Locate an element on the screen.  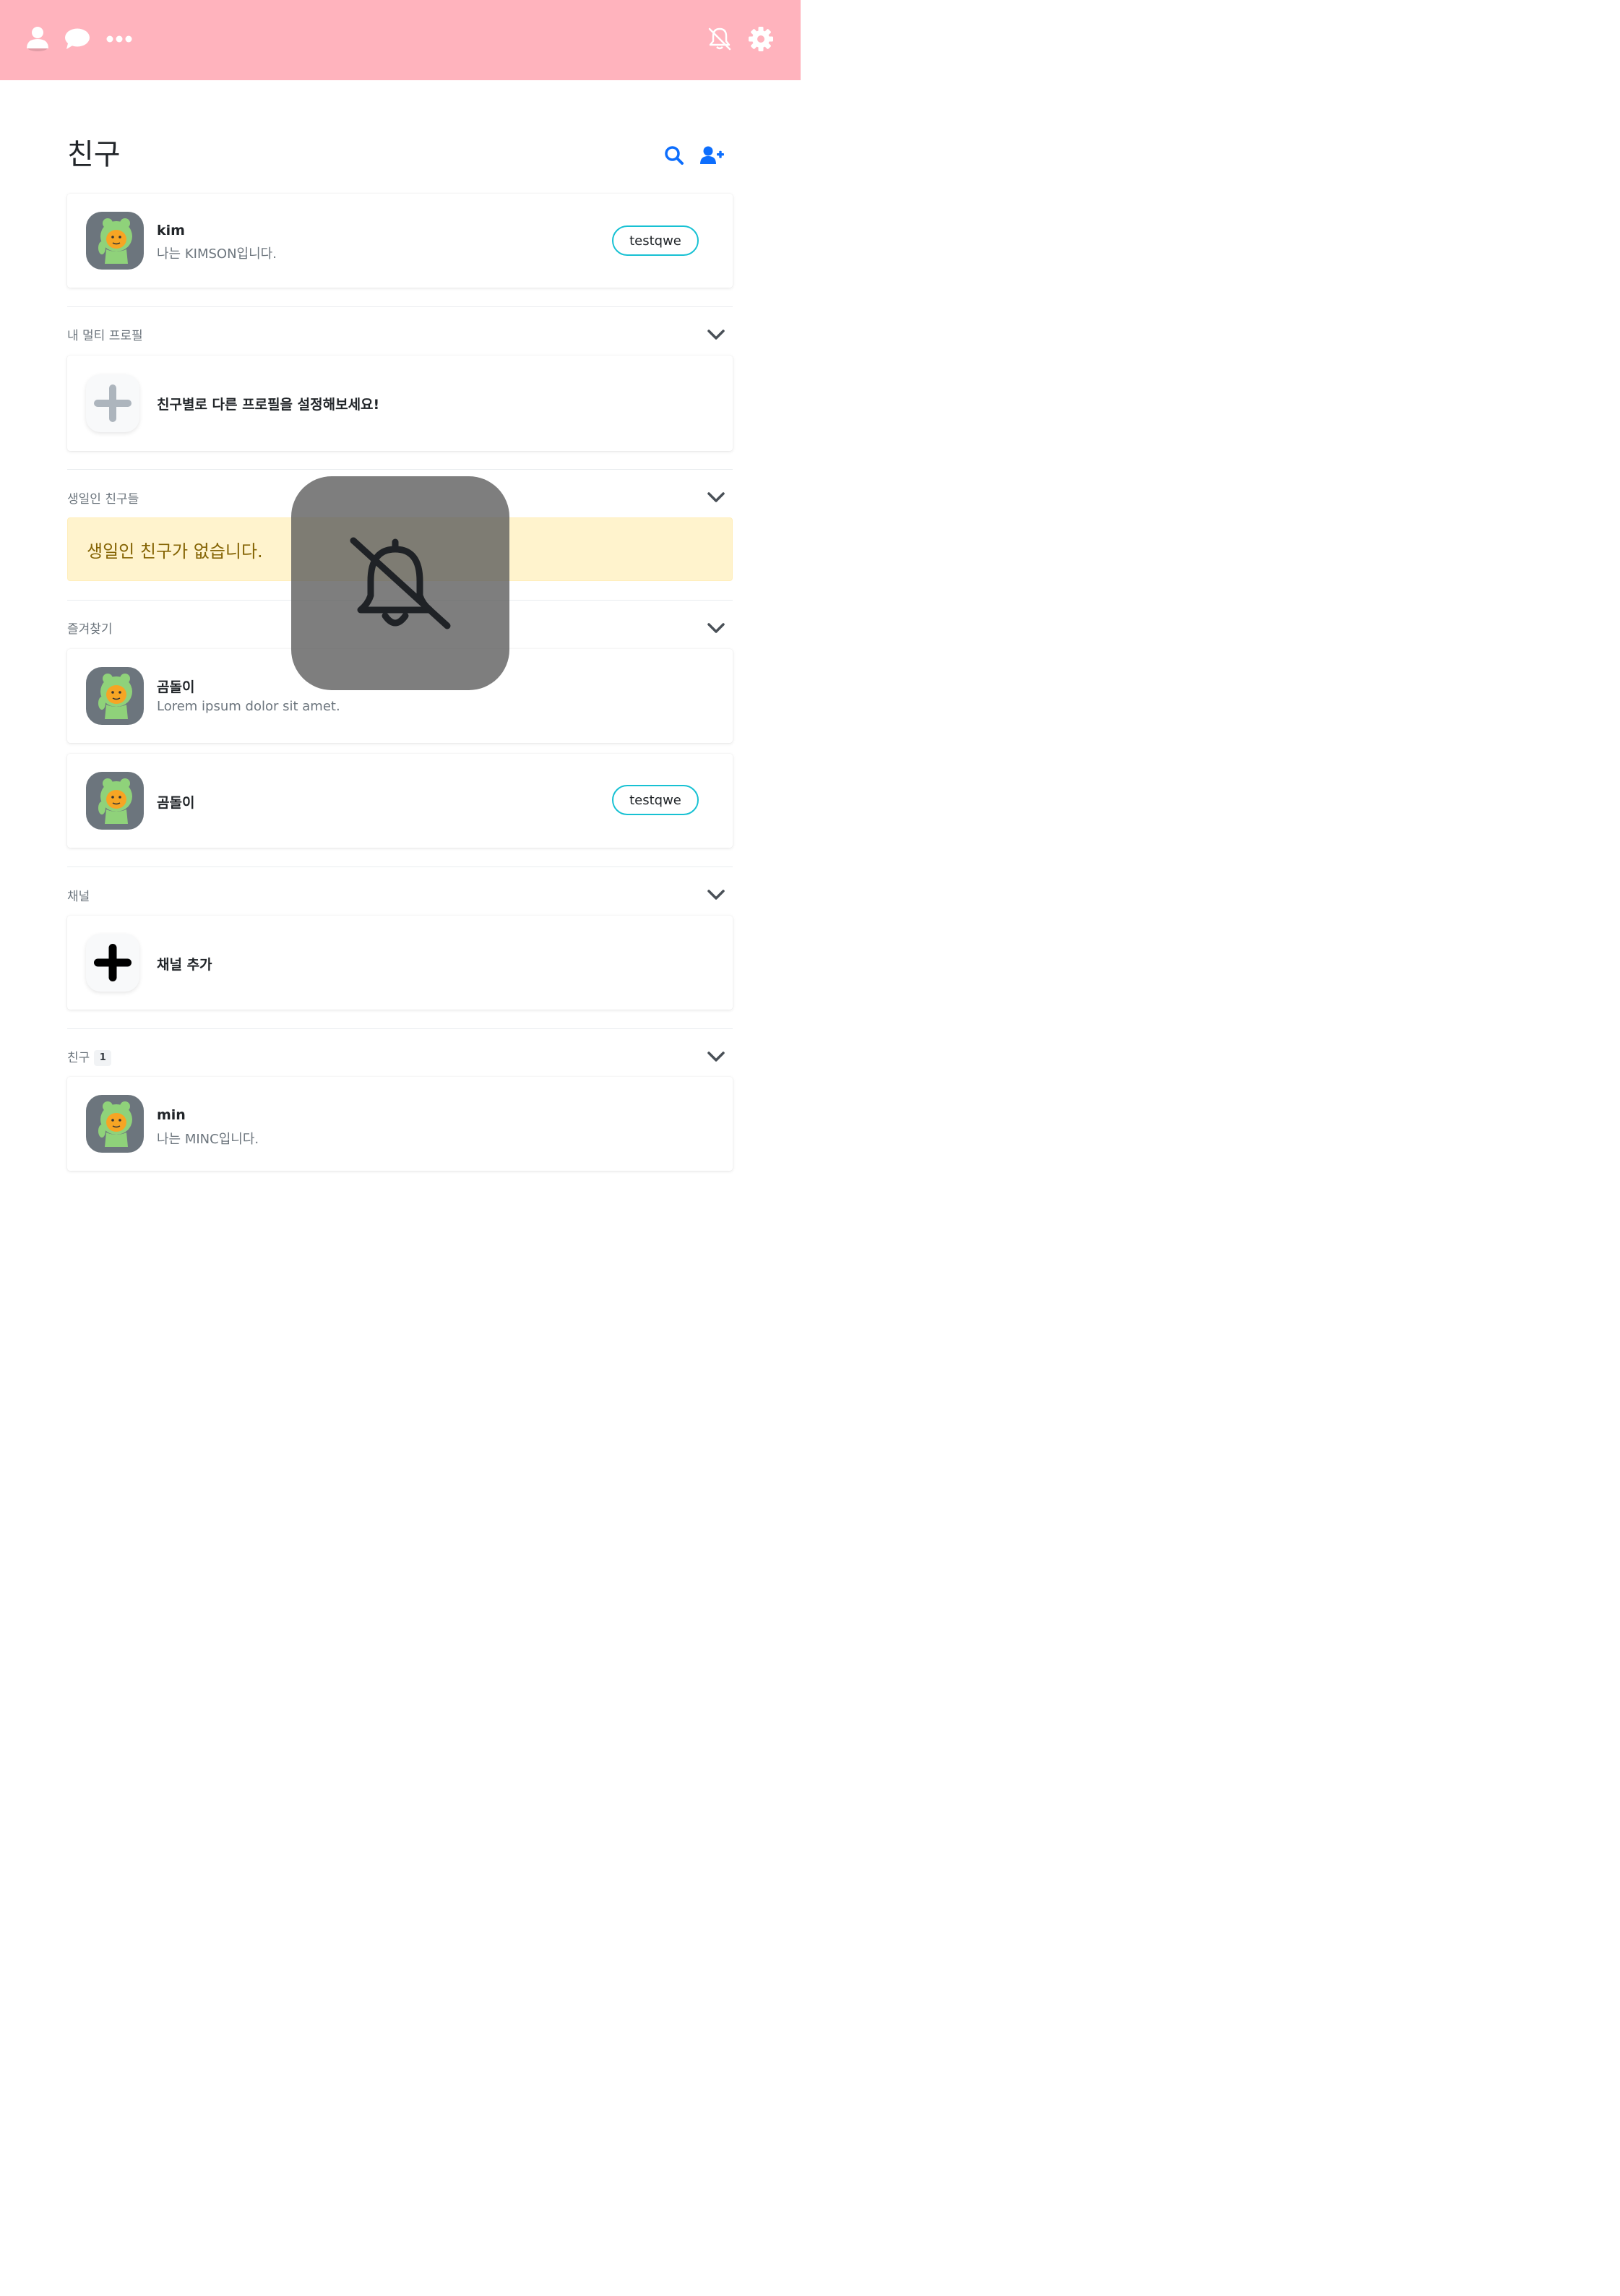
friend-name: min is located at coordinates (171, 1115).